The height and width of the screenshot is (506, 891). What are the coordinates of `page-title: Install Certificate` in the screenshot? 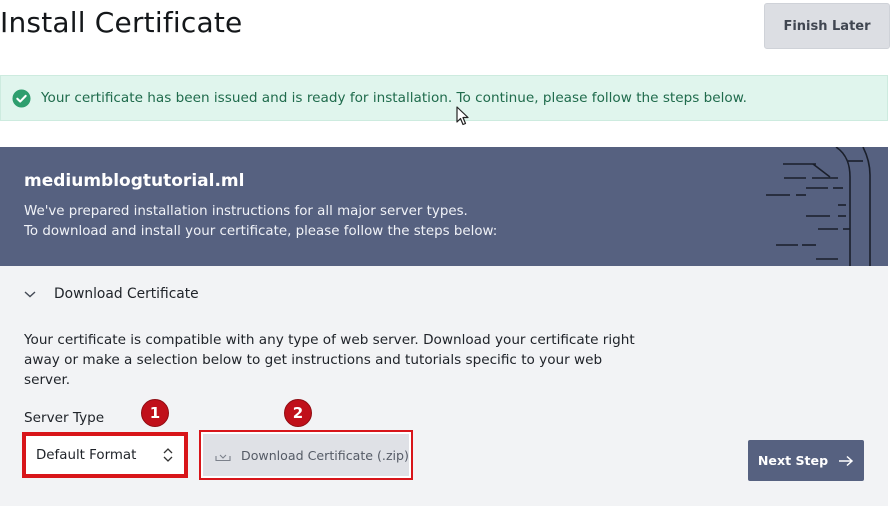 It's located at (121, 22).